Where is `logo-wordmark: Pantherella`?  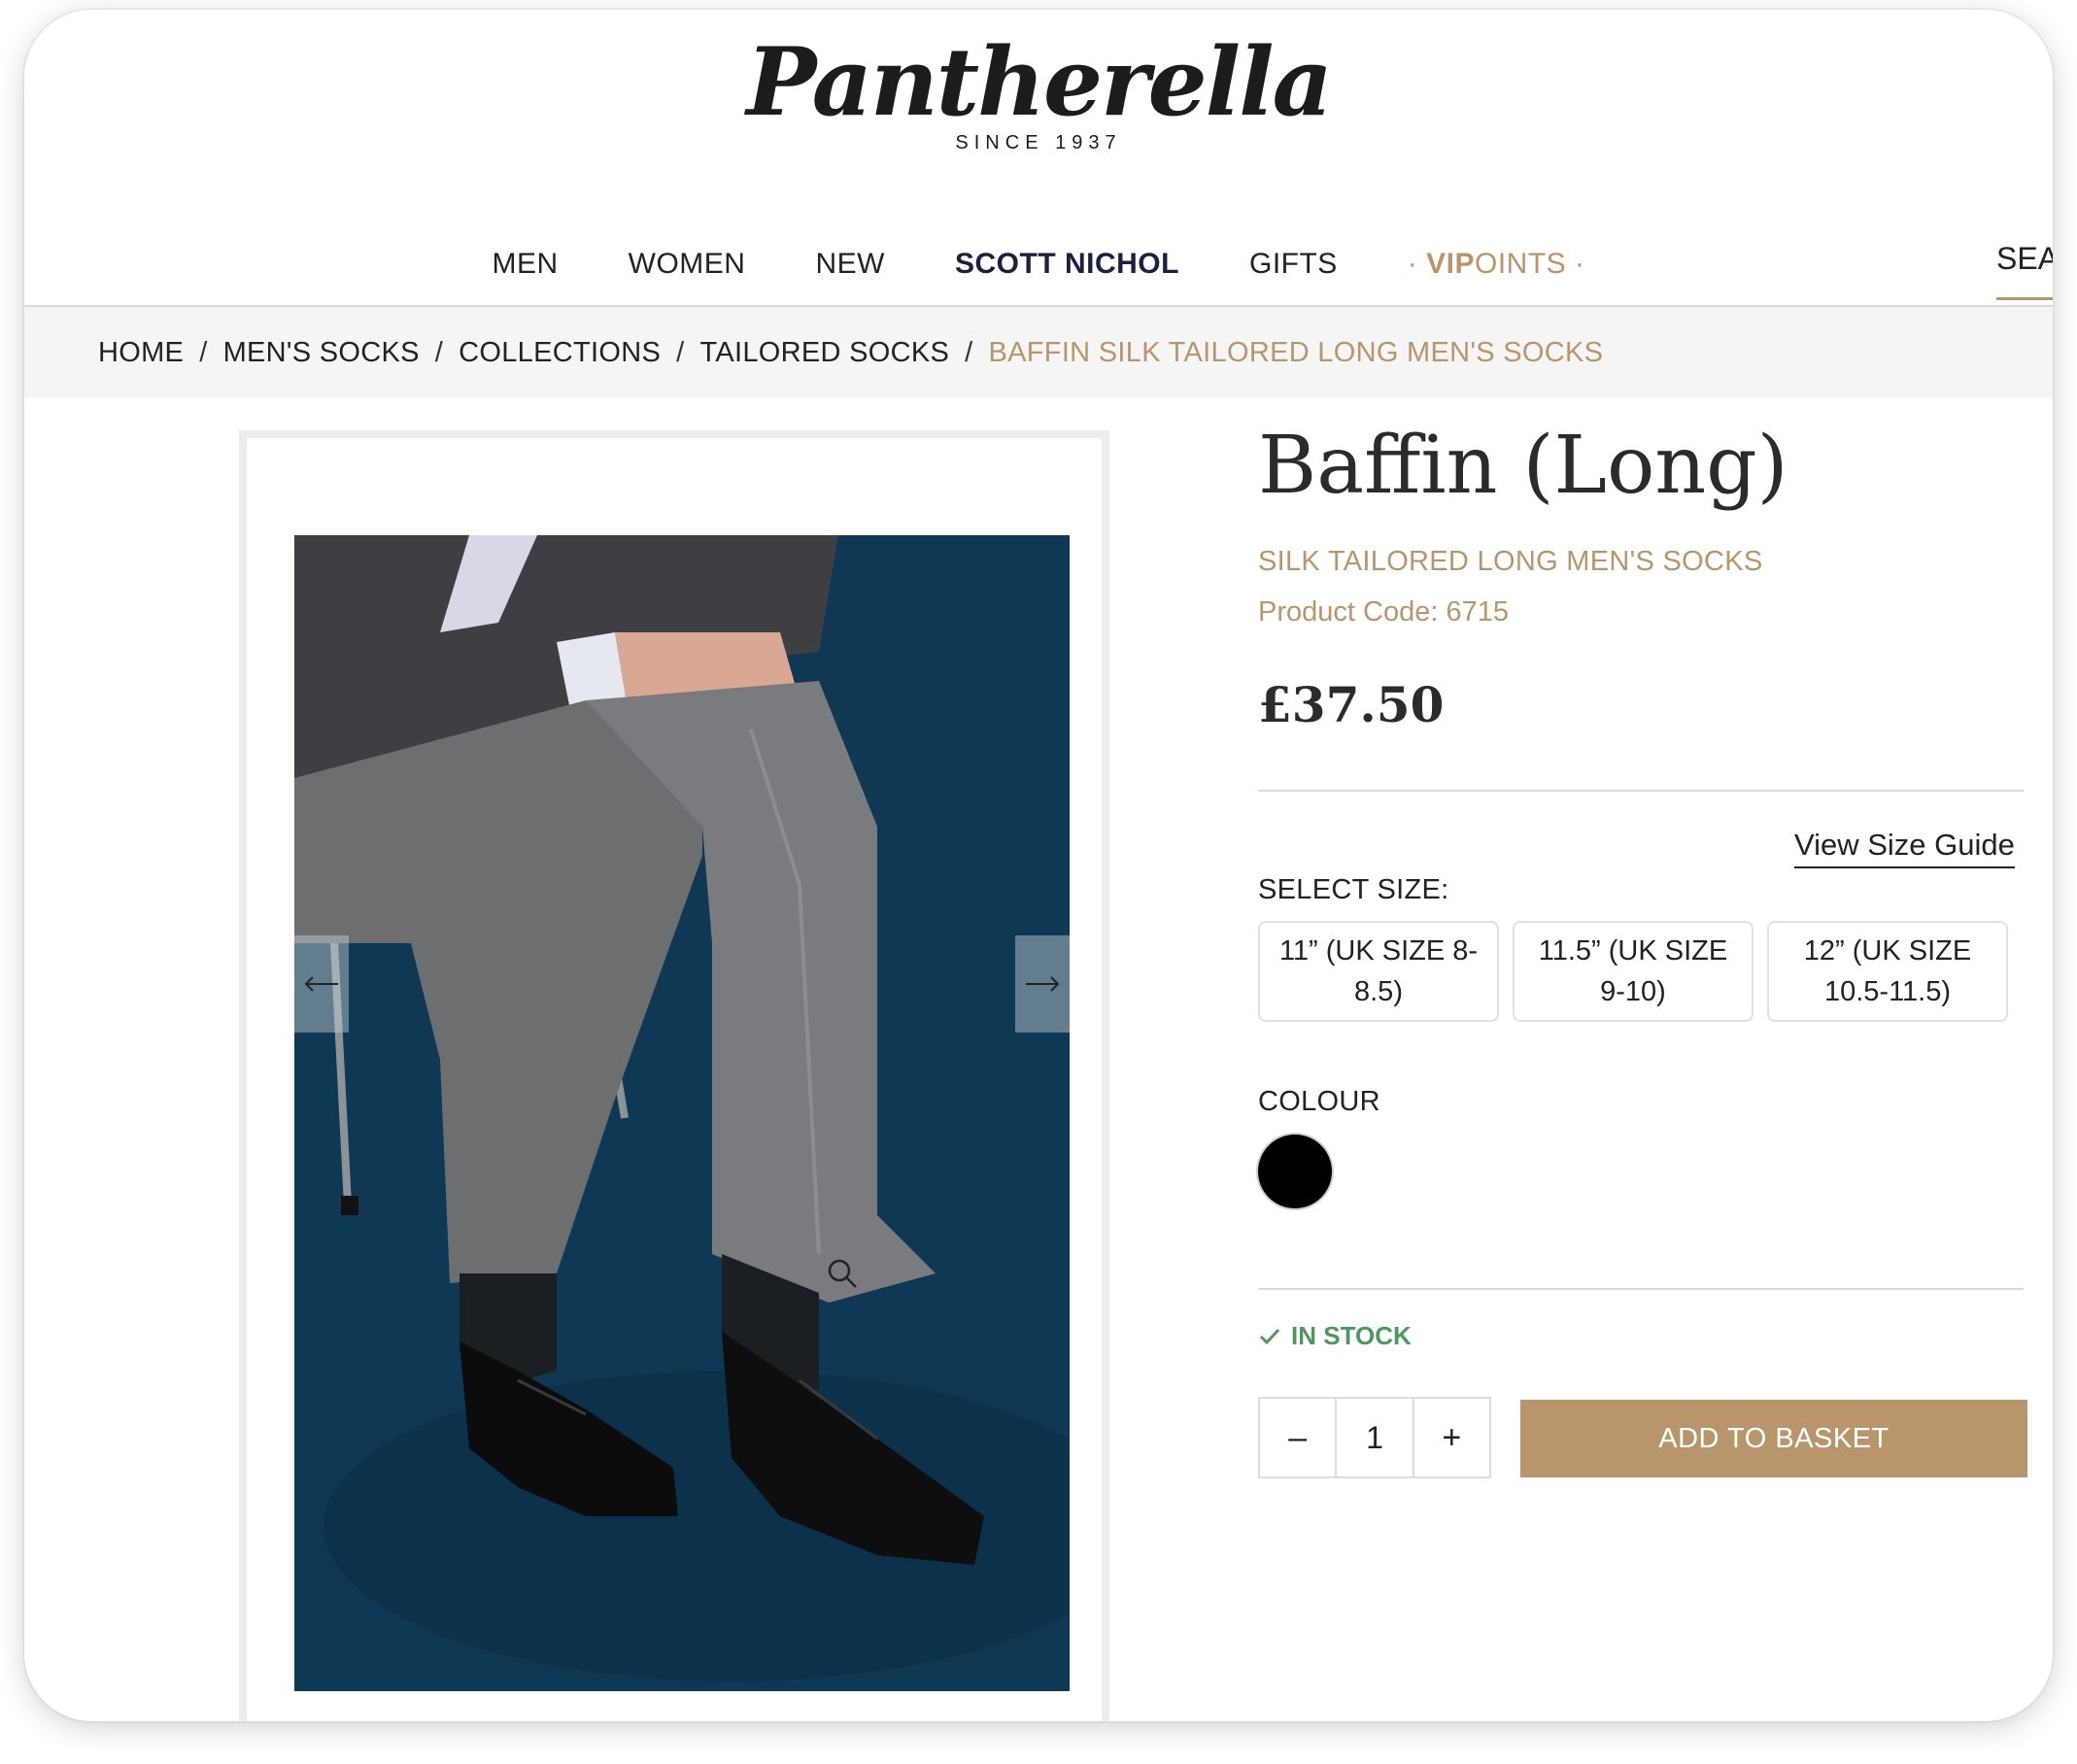
logo-wordmark: Pantherella is located at coordinates (1039, 82).